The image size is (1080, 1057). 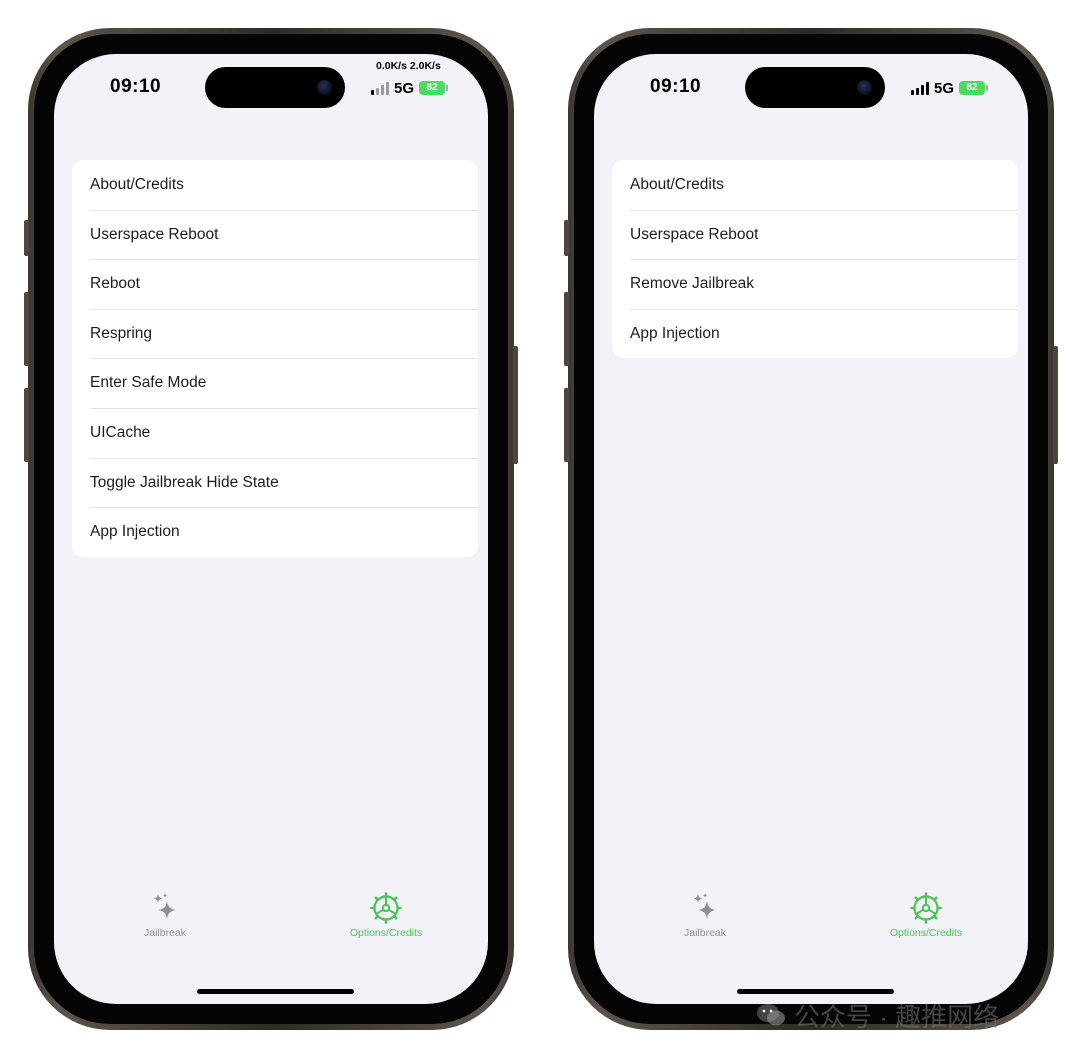 I want to click on wechat-icon, so click(x=771, y=1015).